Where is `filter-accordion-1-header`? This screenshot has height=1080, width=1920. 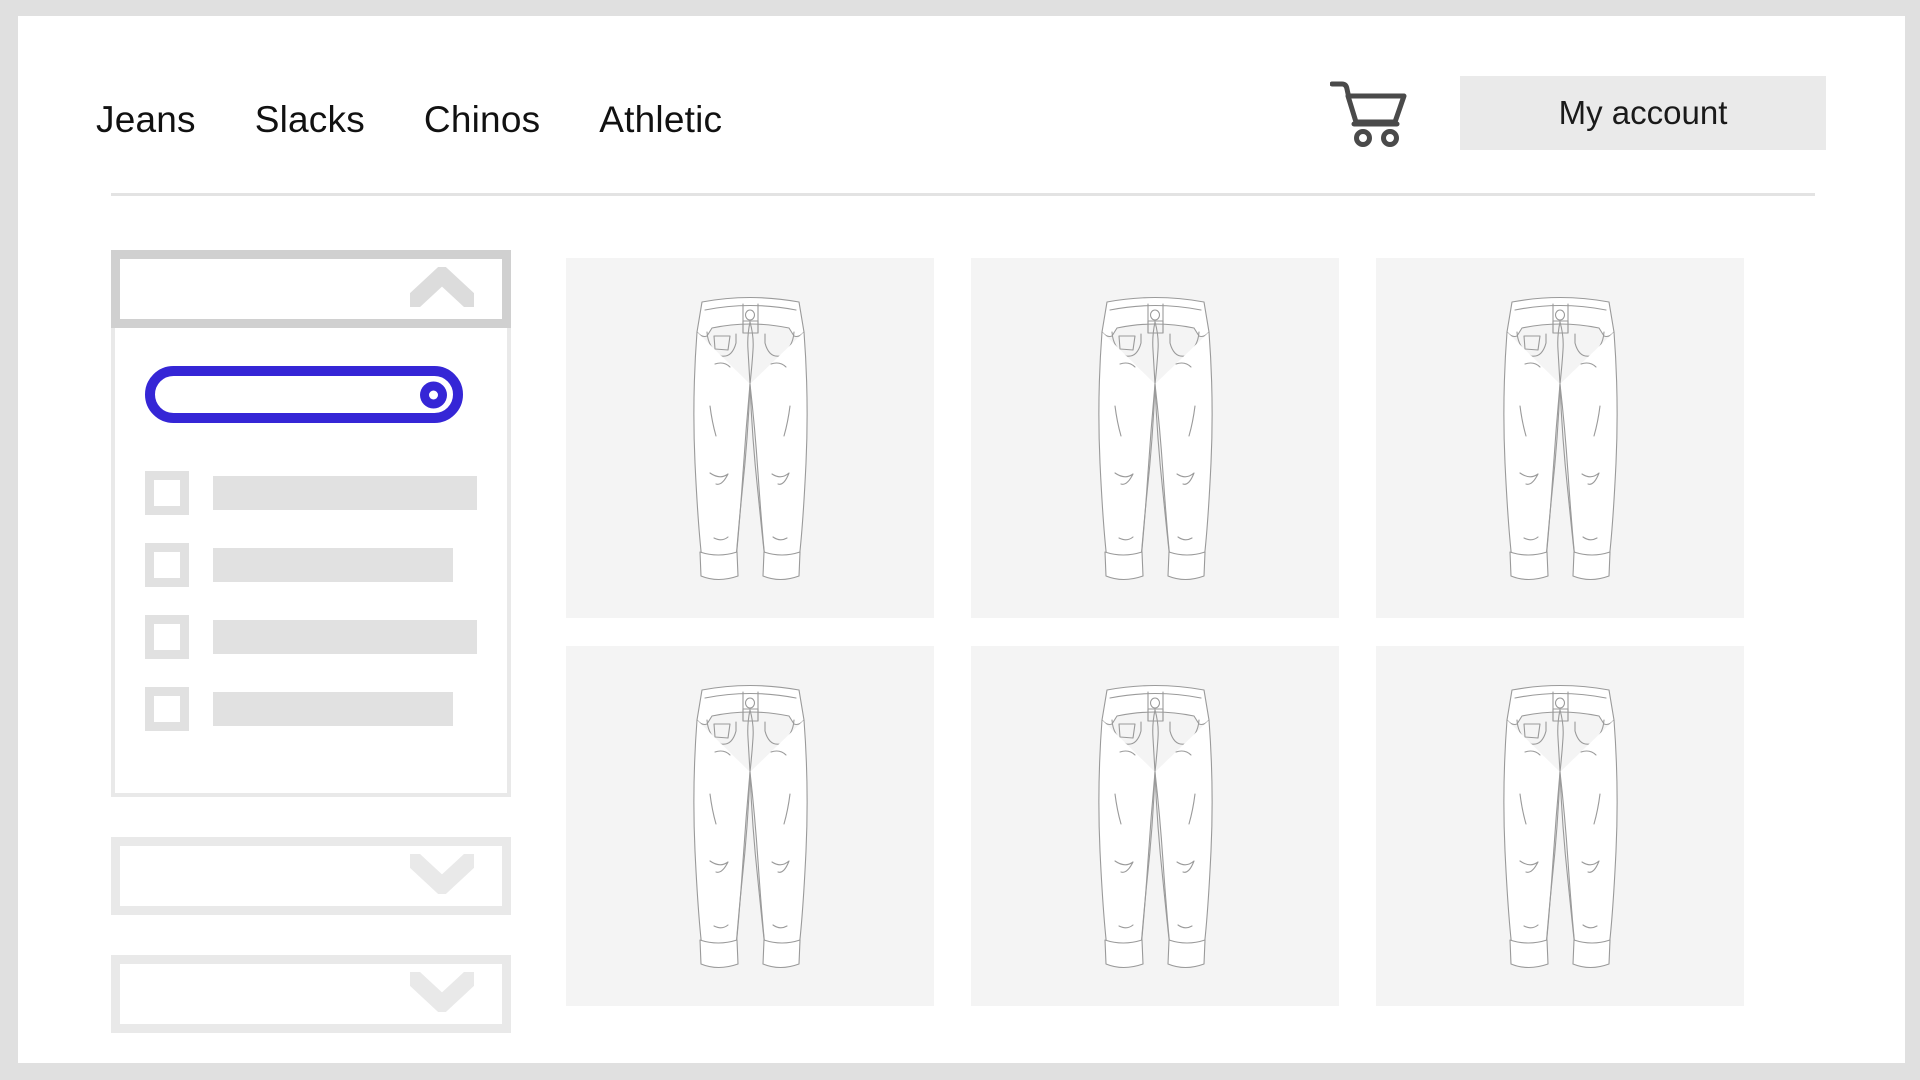 filter-accordion-1-header is located at coordinates (311, 289).